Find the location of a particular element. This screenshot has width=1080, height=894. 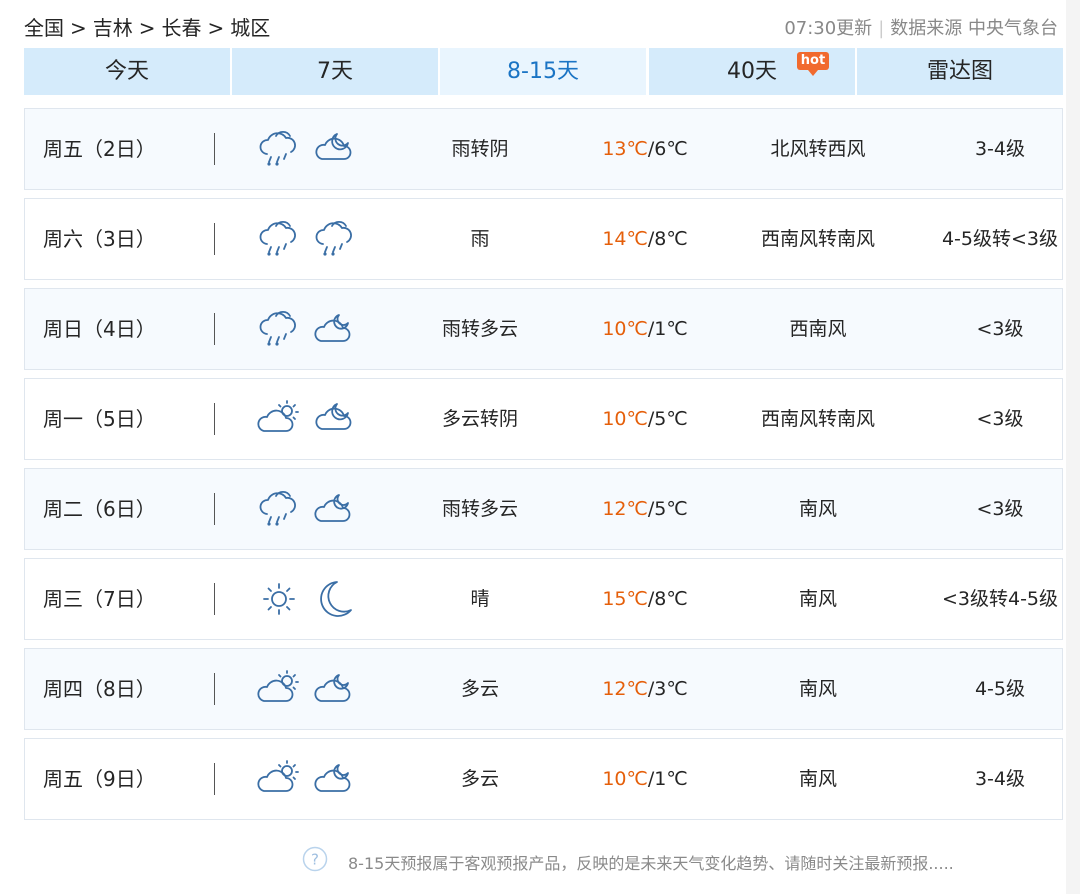

day-label: 周一（5日） is located at coordinates (99, 419).